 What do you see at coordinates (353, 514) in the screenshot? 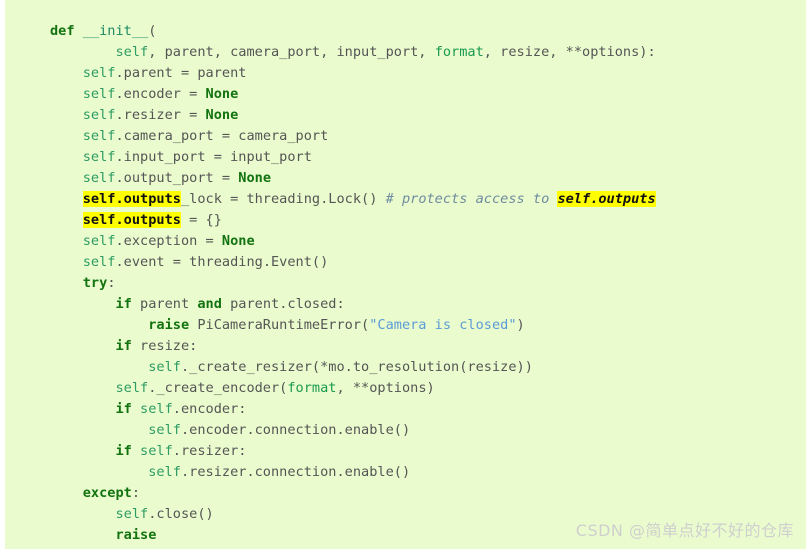
I see `code-line: self.close()` at bounding box center [353, 514].